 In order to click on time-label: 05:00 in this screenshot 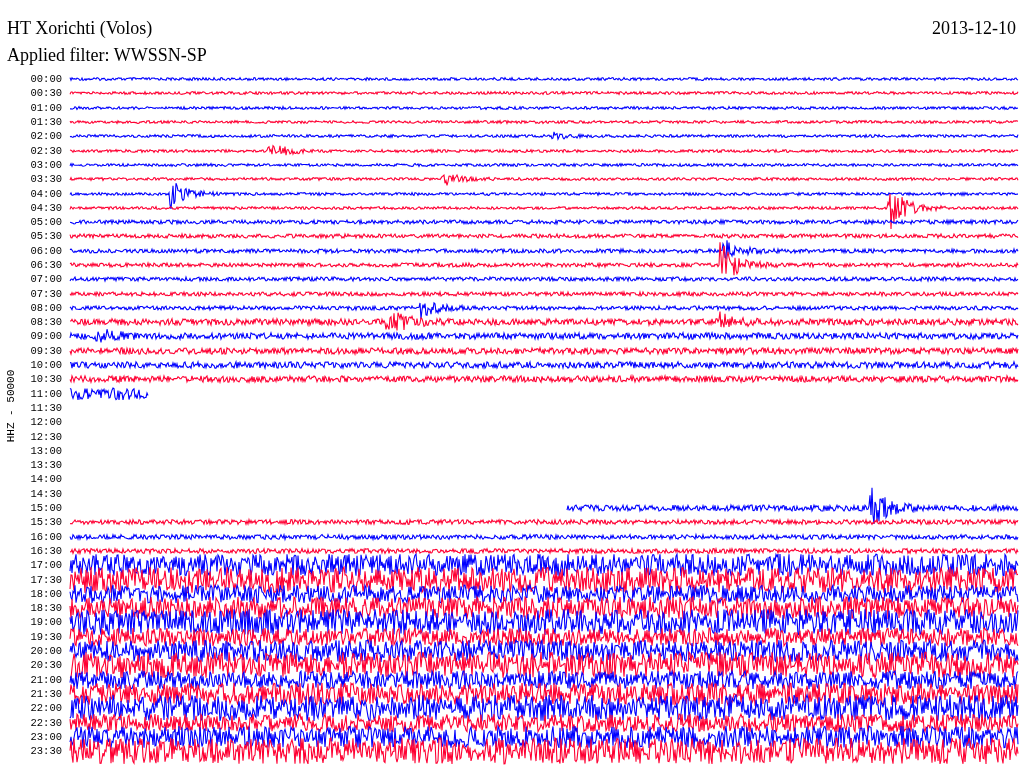, I will do `click(45, 222)`.